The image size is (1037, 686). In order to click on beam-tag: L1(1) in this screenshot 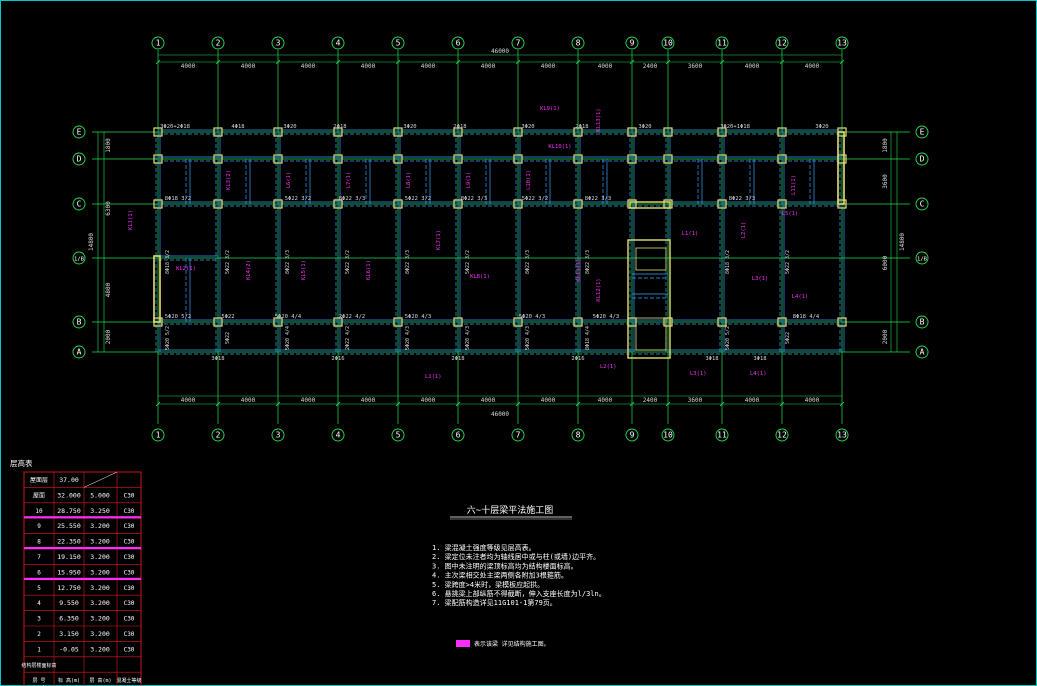, I will do `click(433, 377)`.